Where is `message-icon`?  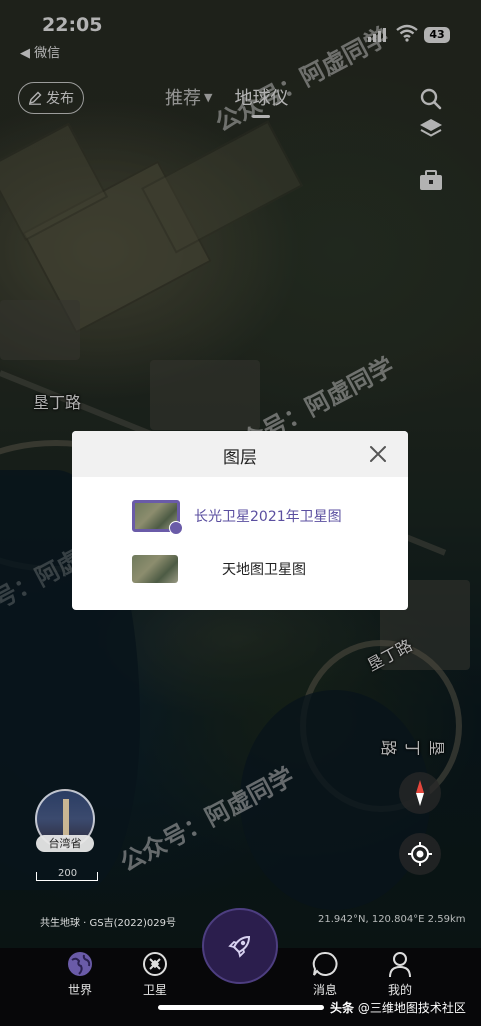
message-icon is located at coordinates (325, 963).